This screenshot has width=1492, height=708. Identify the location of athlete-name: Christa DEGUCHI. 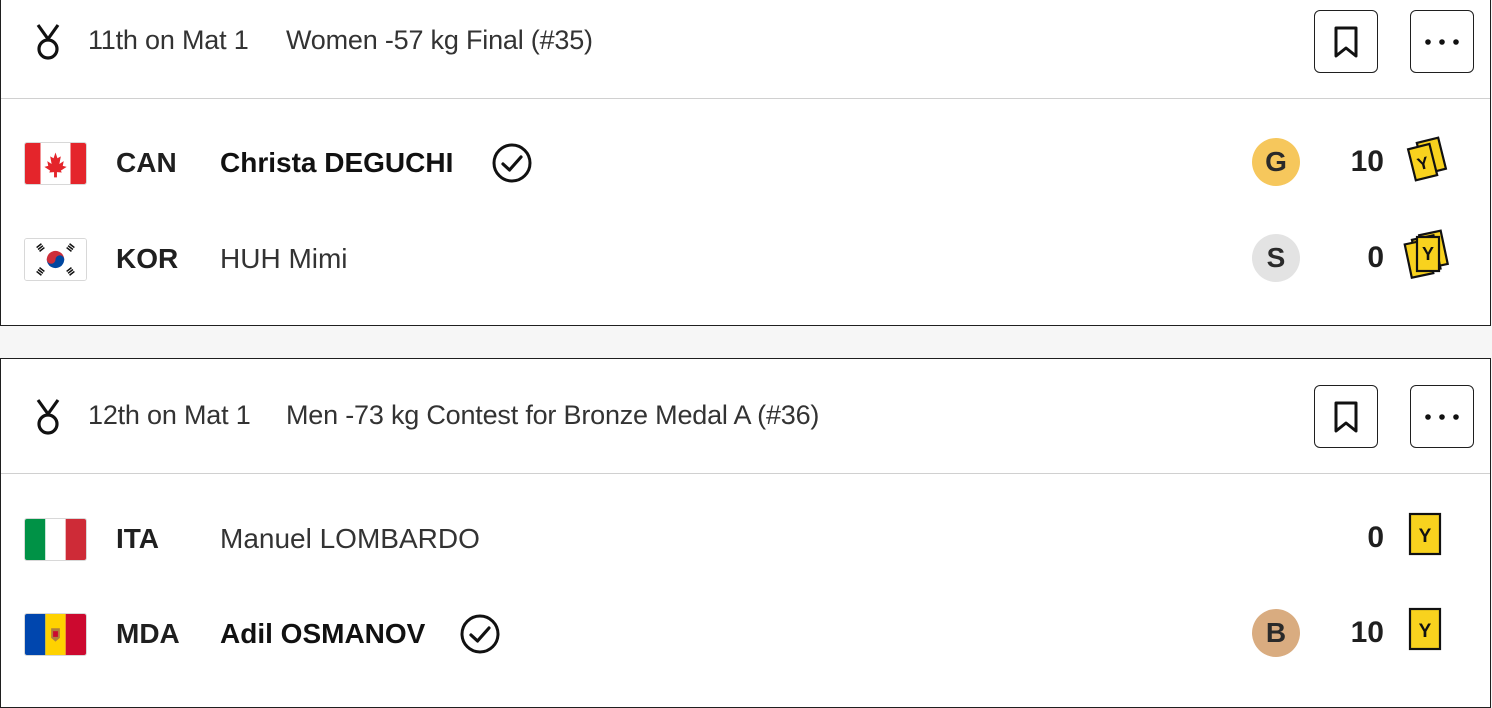
(336, 163).